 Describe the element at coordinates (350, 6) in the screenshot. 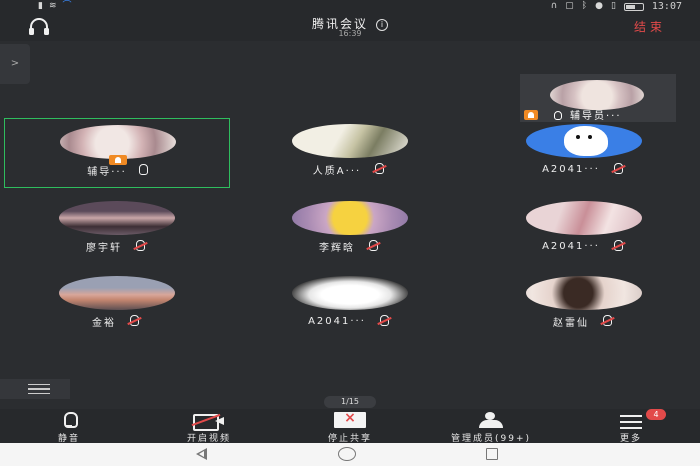

I see `status-bar: ▮ ≋ ⌒ ∩ ▢ ᛒ ● ▯ 13:07` at that location.